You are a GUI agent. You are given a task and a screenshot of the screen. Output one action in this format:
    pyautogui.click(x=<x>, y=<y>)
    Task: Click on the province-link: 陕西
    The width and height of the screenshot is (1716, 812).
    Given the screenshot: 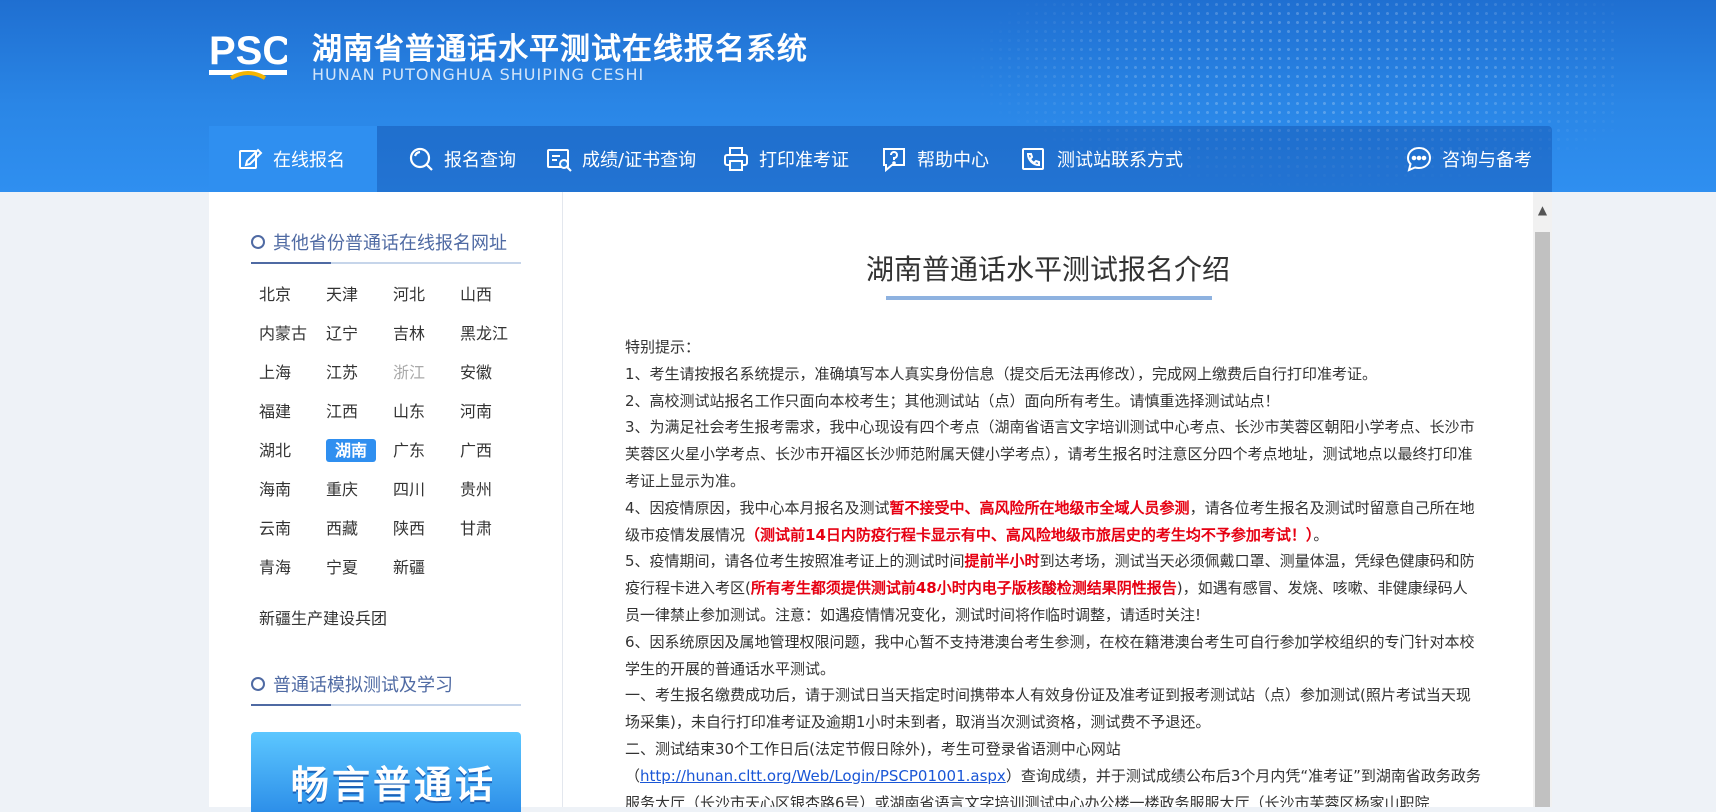 What is the action you would take?
    pyautogui.click(x=418, y=529)
    